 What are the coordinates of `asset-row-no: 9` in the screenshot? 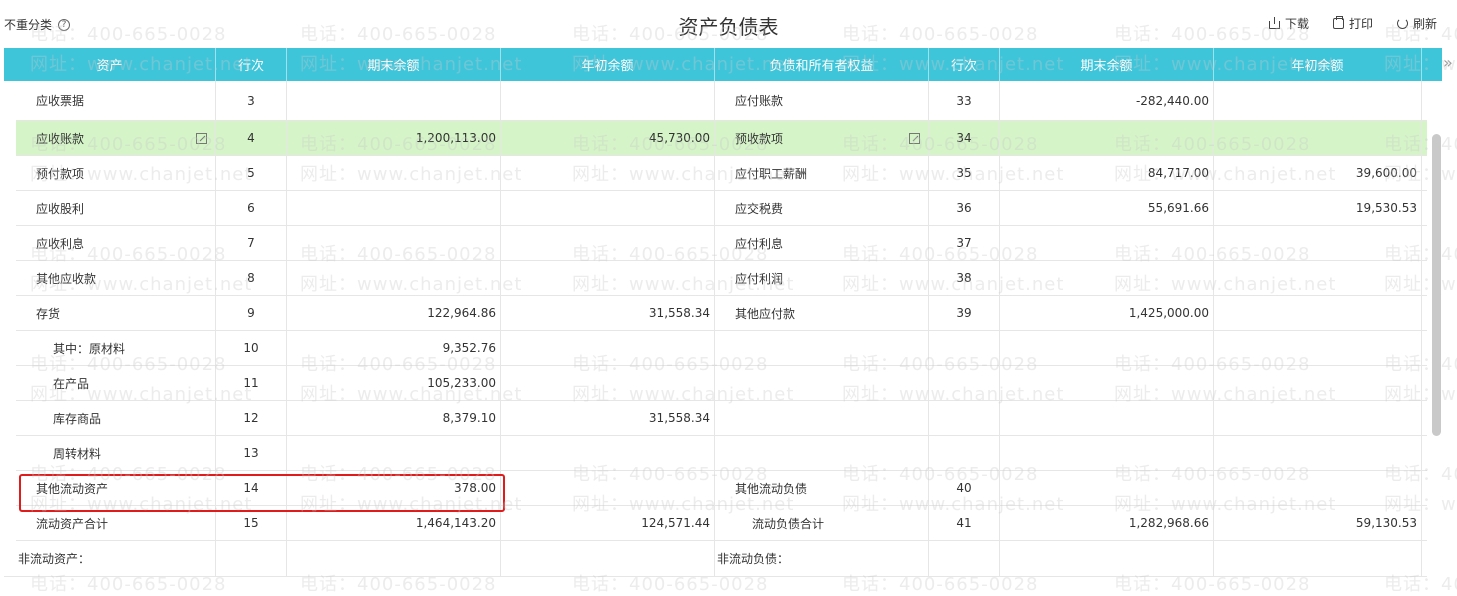 It's located at (251, 313).